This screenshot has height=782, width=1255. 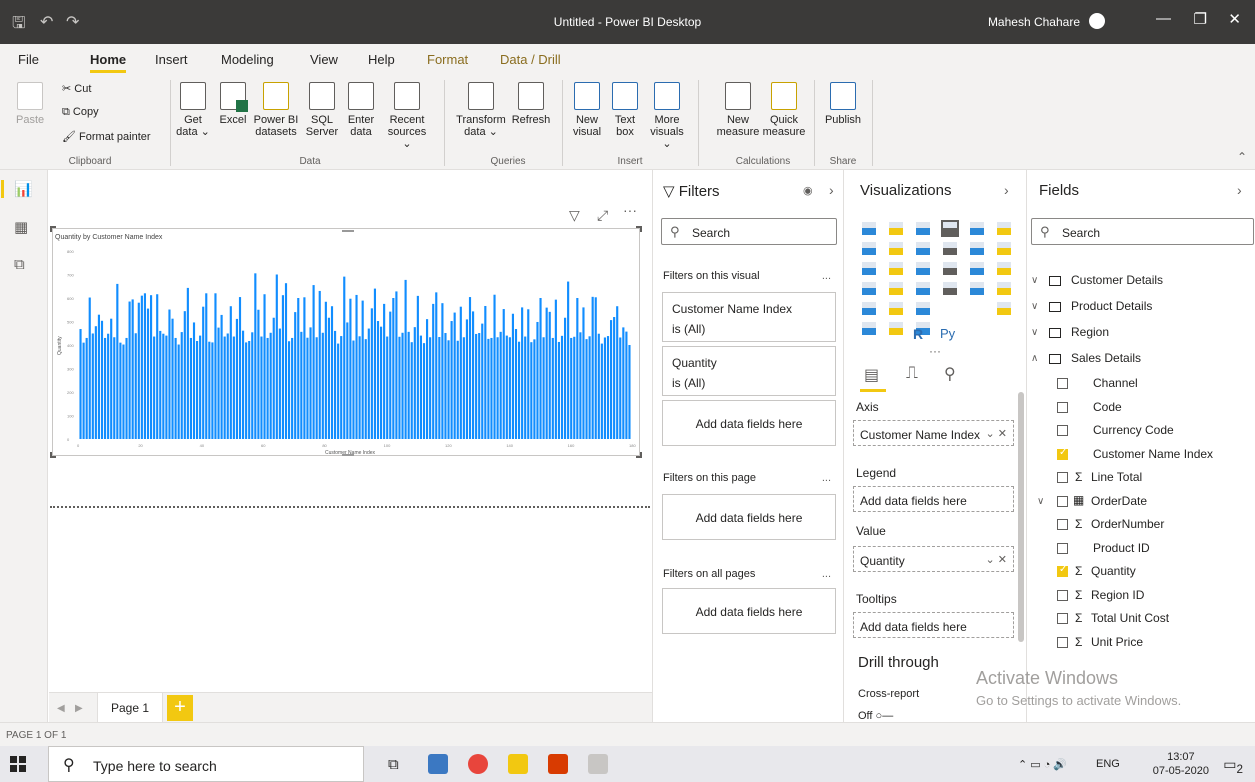 What do you see at coordinates (997, 559) in the screenshot?
I see `remove-field-icon: ⌄ ✕` at bounding box center [997, 559].